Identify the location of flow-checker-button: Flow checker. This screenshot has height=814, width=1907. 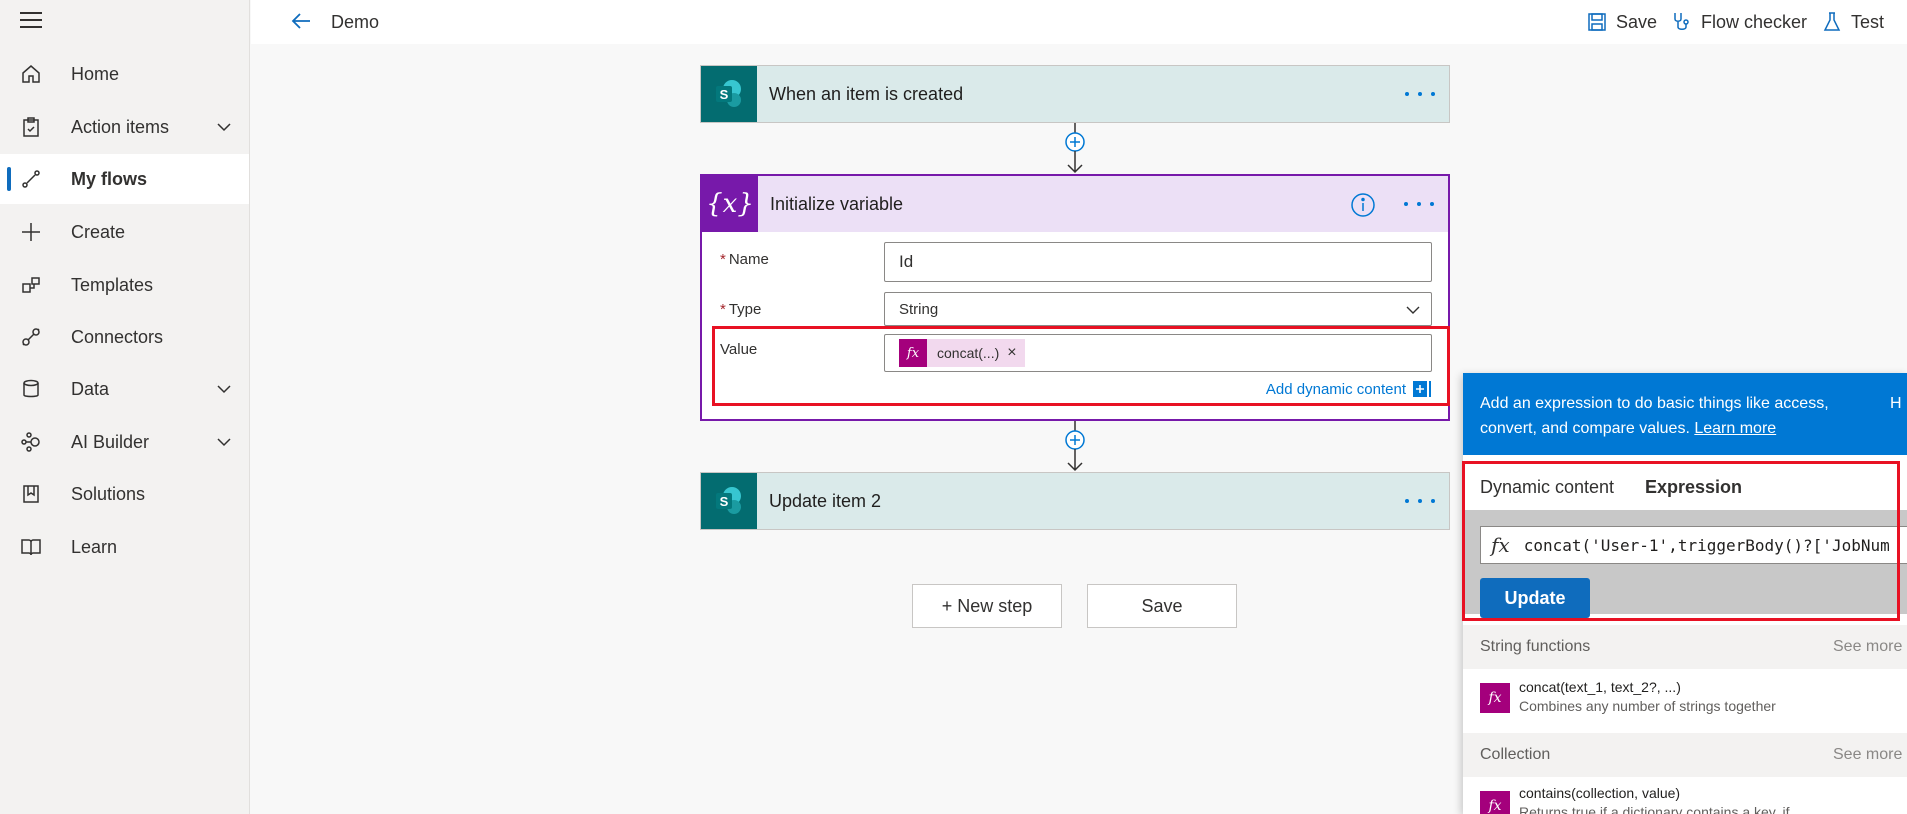
(1739, 22).